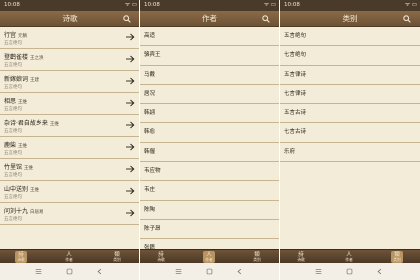 This screenshot has width=420, height=280. What do you see at coordinates (24, 211) in the screenshot?
I see `poem-title: 问刘十九 白居易` at bounding box center [24, 211].